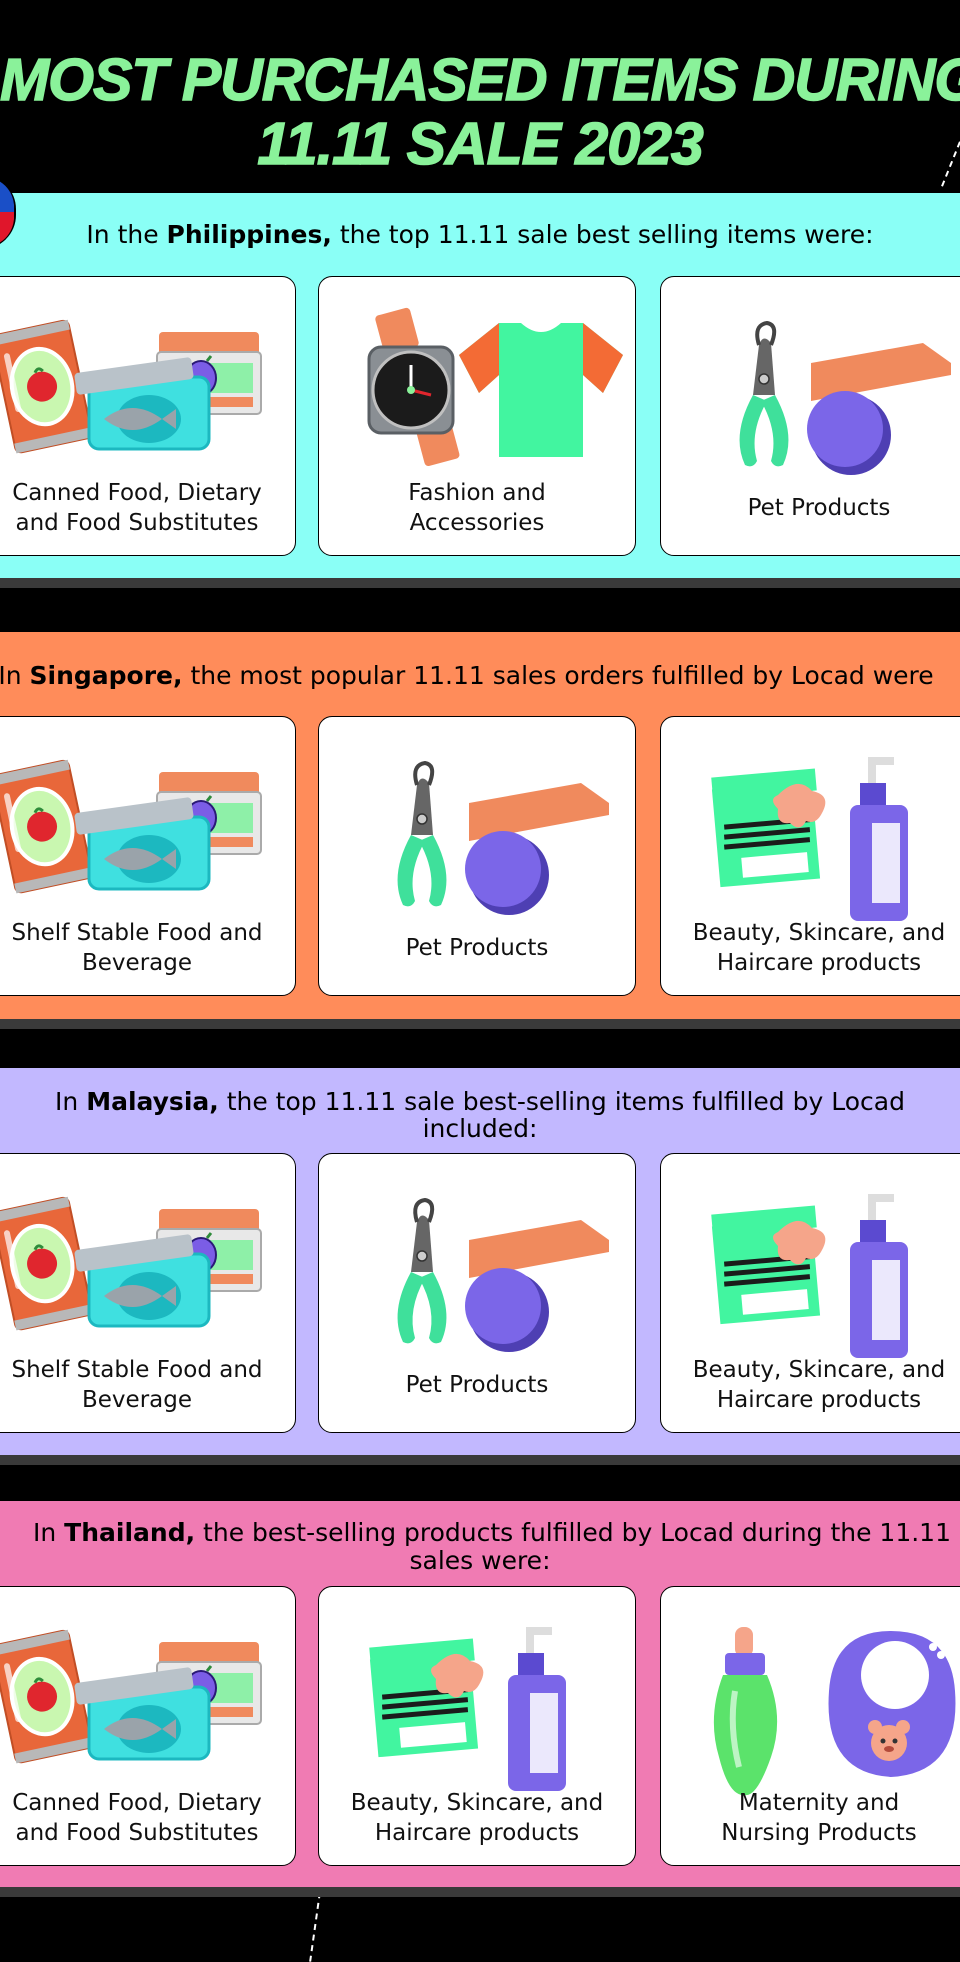 The width and height of the screenshot is (960, 1962). Describe the element at coordinates (249, 234) in the screenshot. I see `country-name: Philippines,` at that location.